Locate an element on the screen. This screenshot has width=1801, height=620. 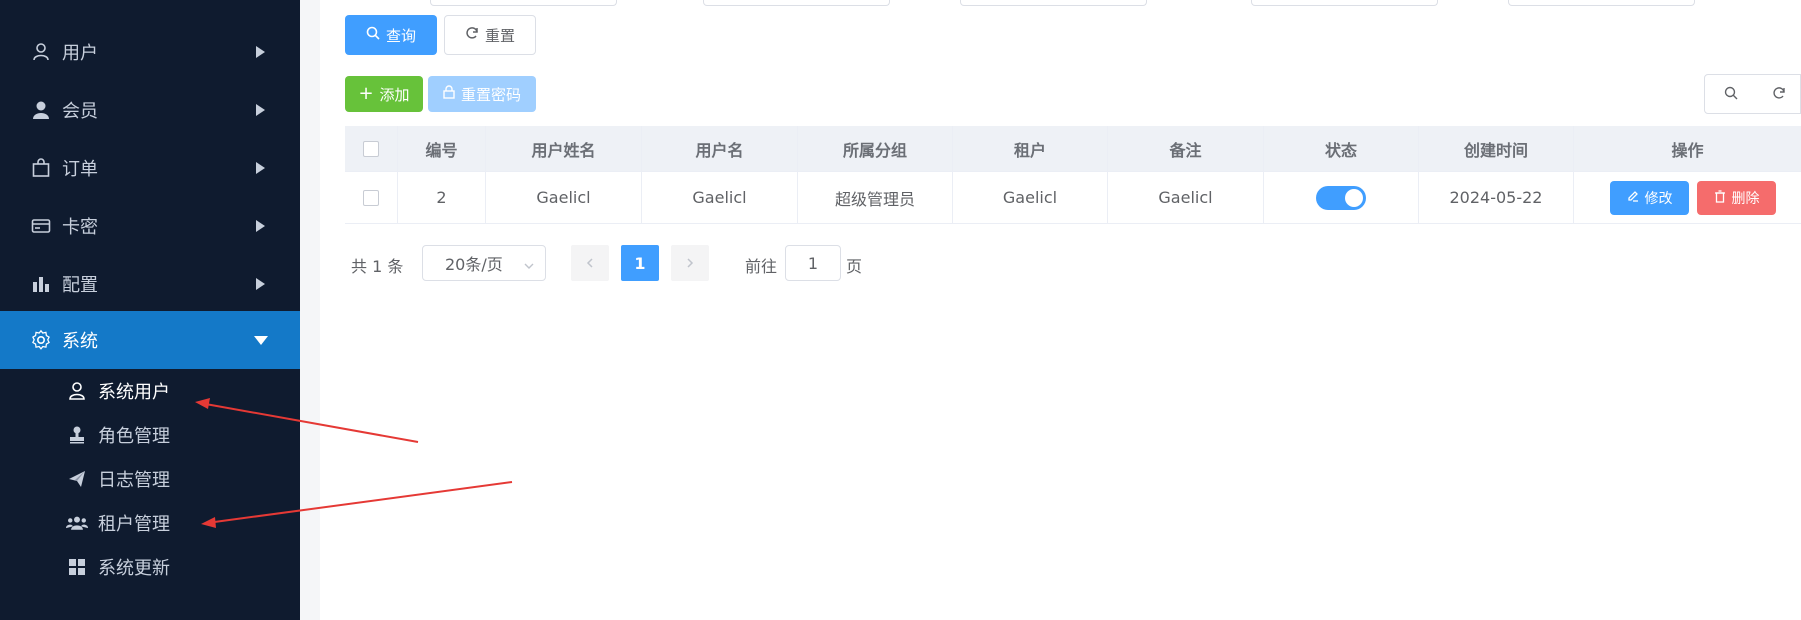
cell-full-name: Gaelicl is located at coordinates (564, 197).